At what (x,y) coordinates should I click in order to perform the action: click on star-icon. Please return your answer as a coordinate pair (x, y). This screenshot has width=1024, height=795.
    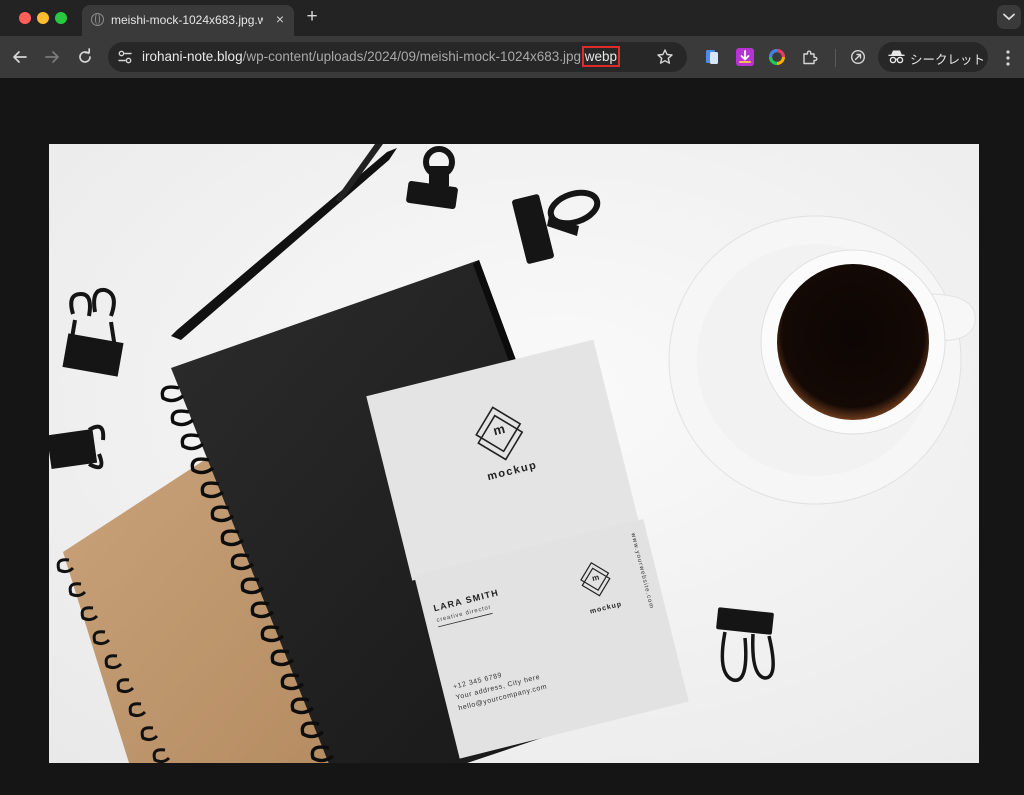
    Looking at the image, I should click on (665, 56).